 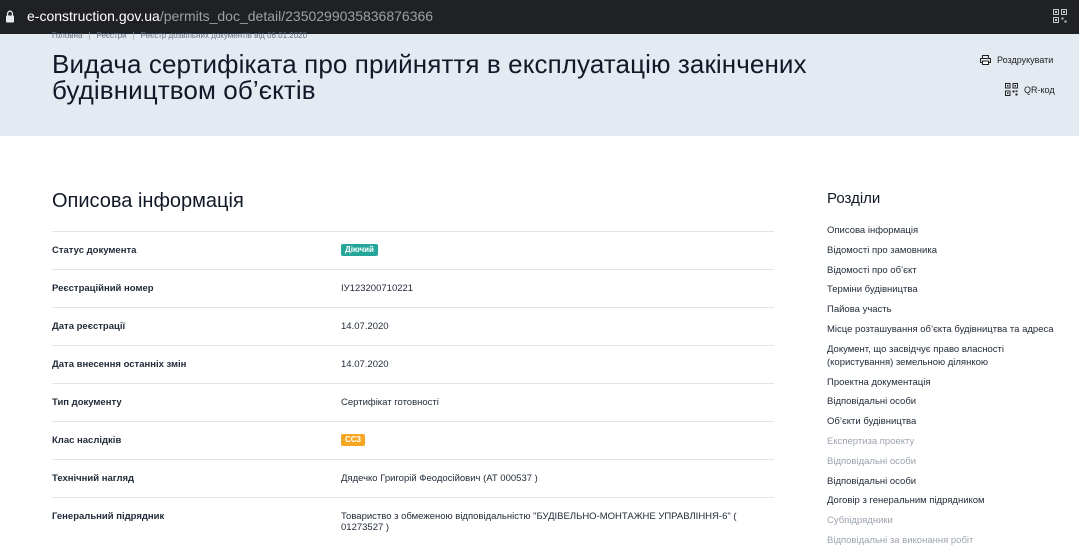 I want to click on print-button: Роздрукувати, so click(x=1016, y=60).